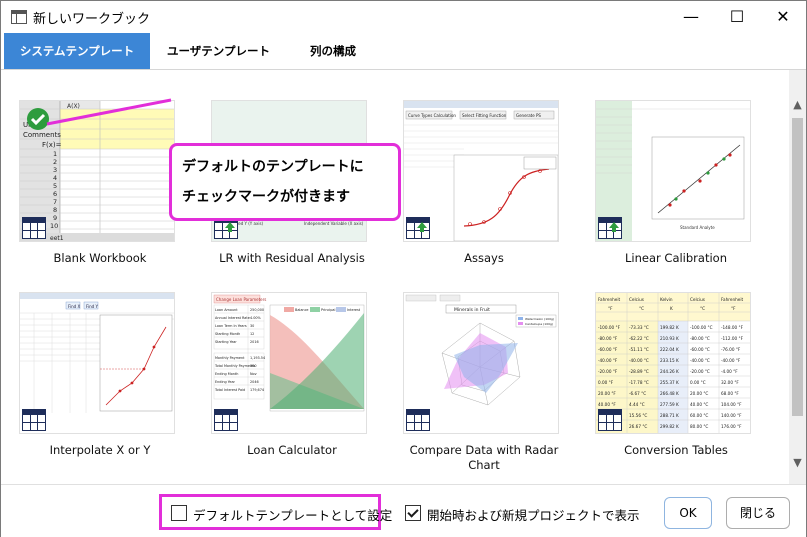 This screenshot has height=537, width=807. What do you see at coordinates (92, 306) in the screenshot?
I see `find-y-button: Find Y` at bounding box center [92, 306].